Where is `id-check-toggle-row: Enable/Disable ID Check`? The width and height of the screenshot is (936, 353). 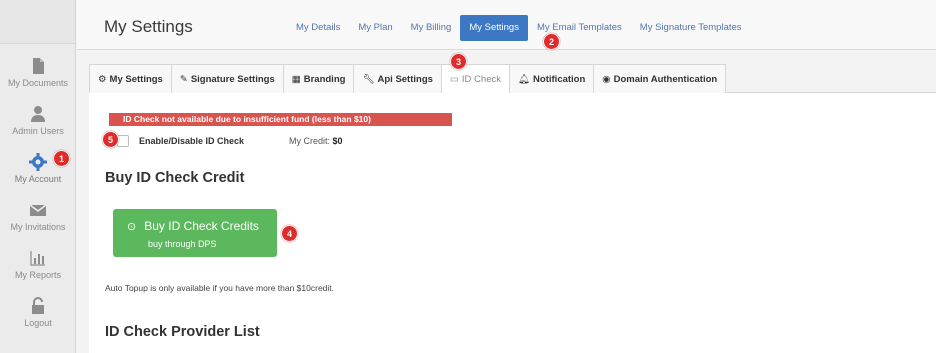 id-check-toggle-row: Enable/Disable ID Check is located at coordinates (180, 141).